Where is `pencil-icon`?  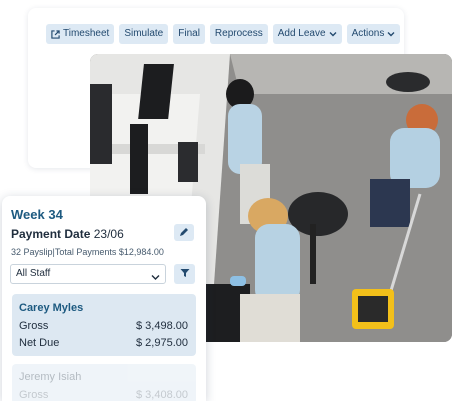 pencil-icon is located at coordinates (184, 233).